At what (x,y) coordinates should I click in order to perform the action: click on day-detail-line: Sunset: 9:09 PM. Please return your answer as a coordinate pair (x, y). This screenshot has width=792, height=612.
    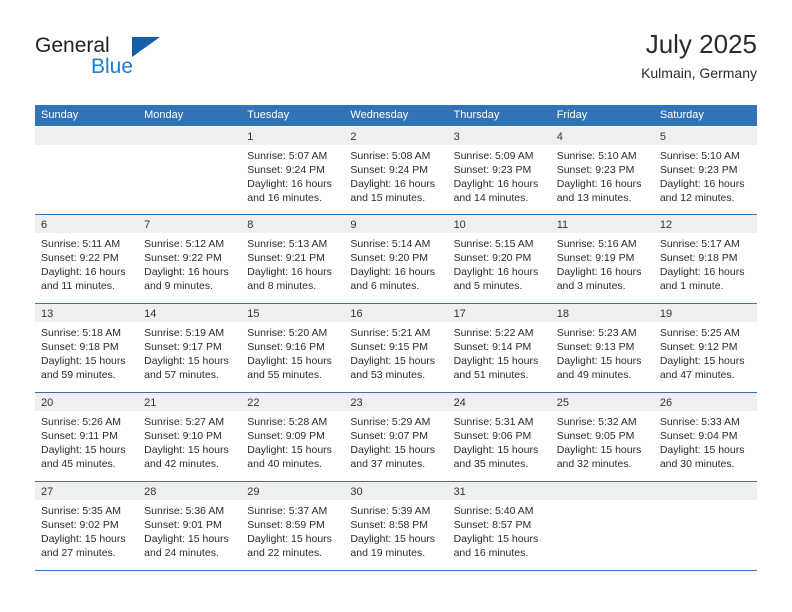
    Looking at the image, I should click on (286, 436).